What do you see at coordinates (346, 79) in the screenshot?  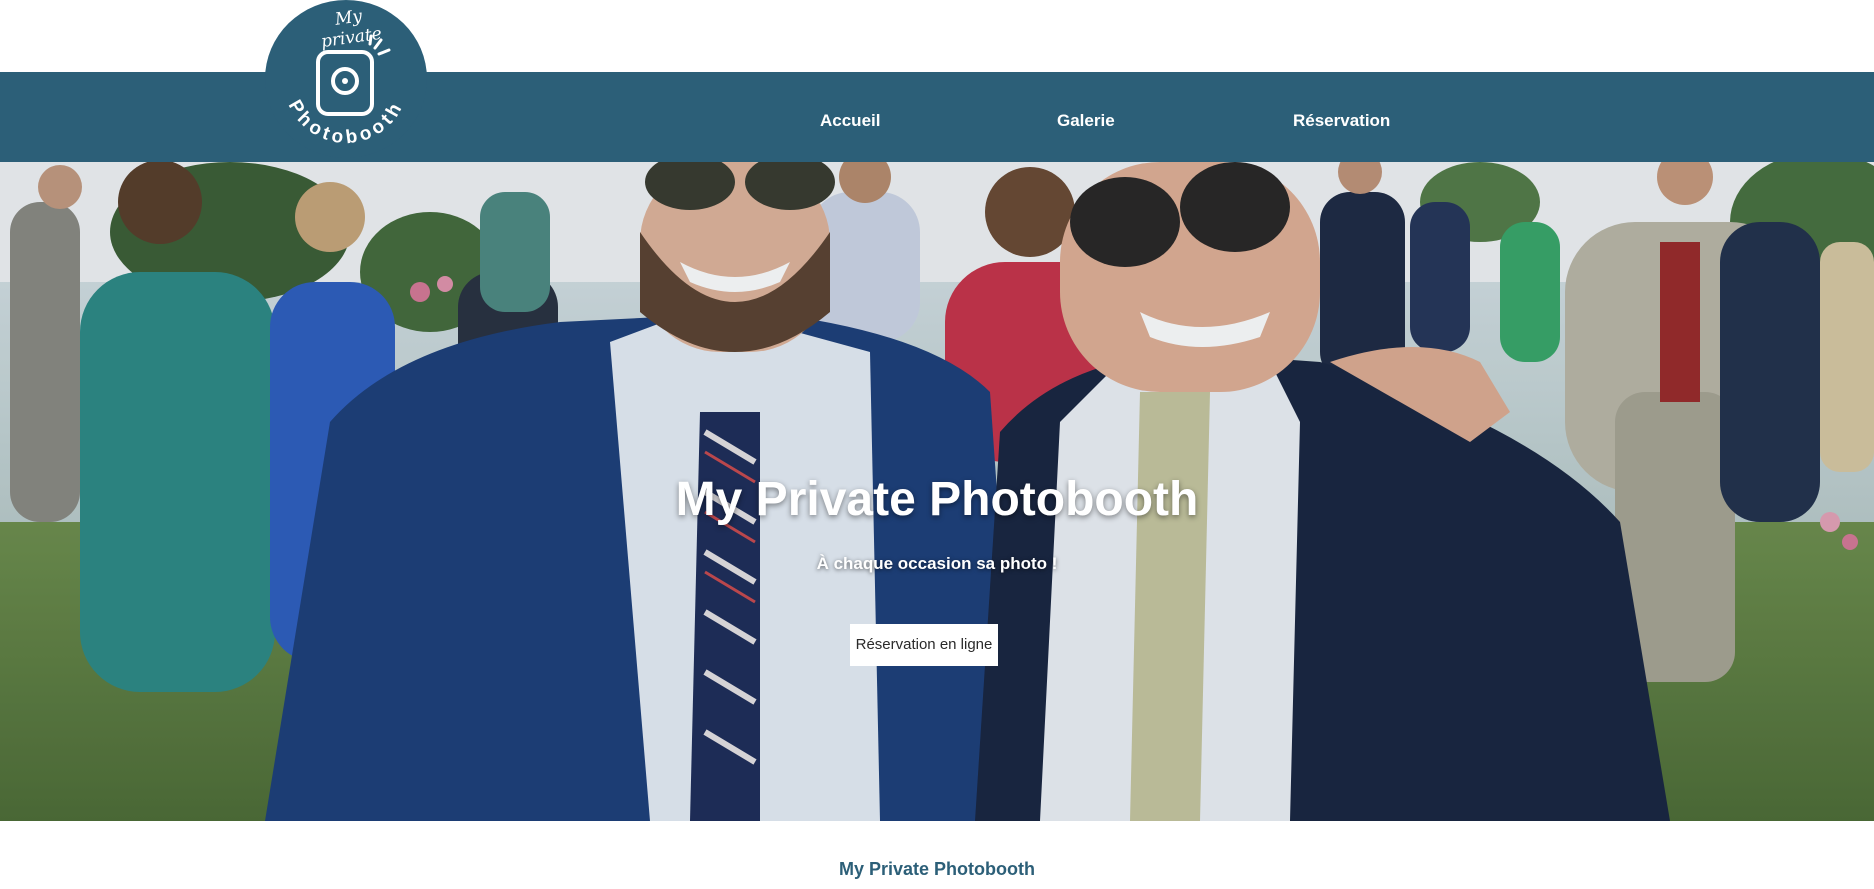 I see `site-logo: Photobooth My private` at bounding box center [346, 79].